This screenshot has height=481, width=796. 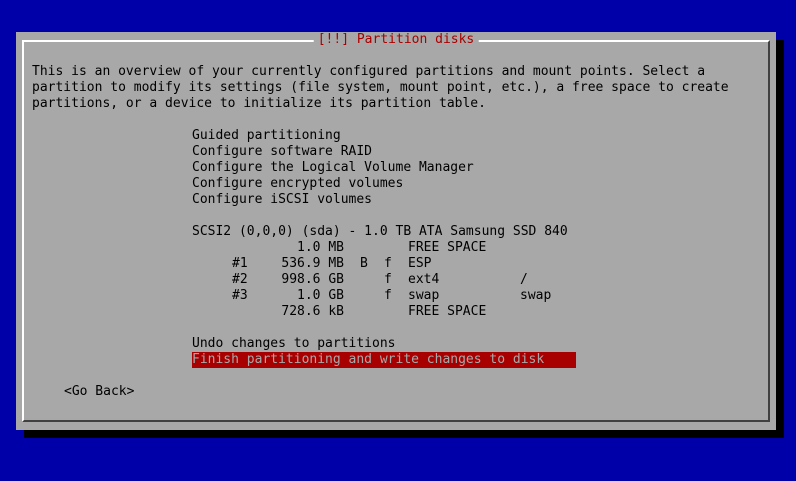 What do you see at coordinates (312, 263) in the screenshot?
I see `partition-size: 536.9 MB` at bounding box center [312, 263].